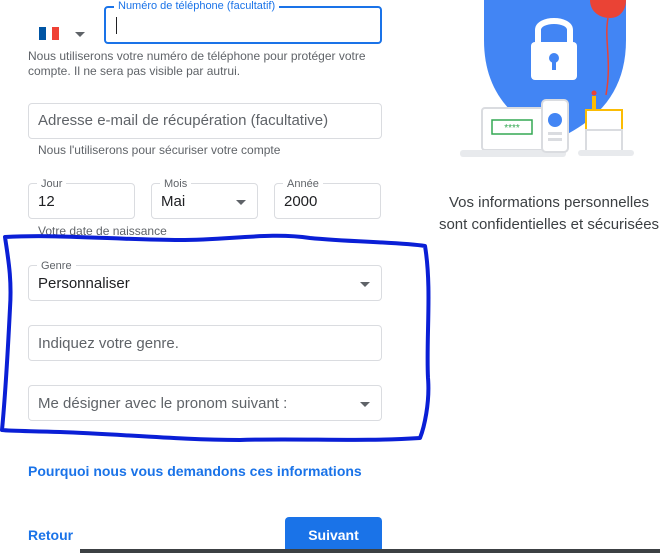 The height and width of the screenshot is (553, 660). I want to click on year-label: Année, so click(303, 184).